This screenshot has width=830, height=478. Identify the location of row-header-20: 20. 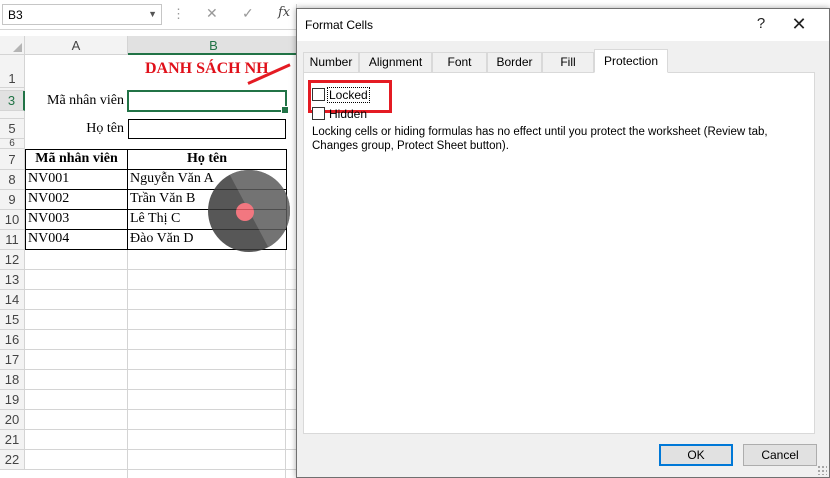
(12, 420).